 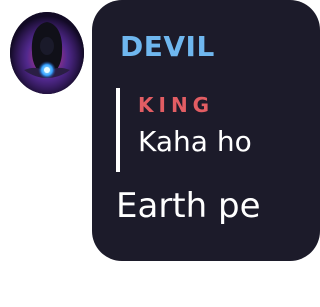 I want to click on message-text: Earth pe, so click(x=188, y=206).